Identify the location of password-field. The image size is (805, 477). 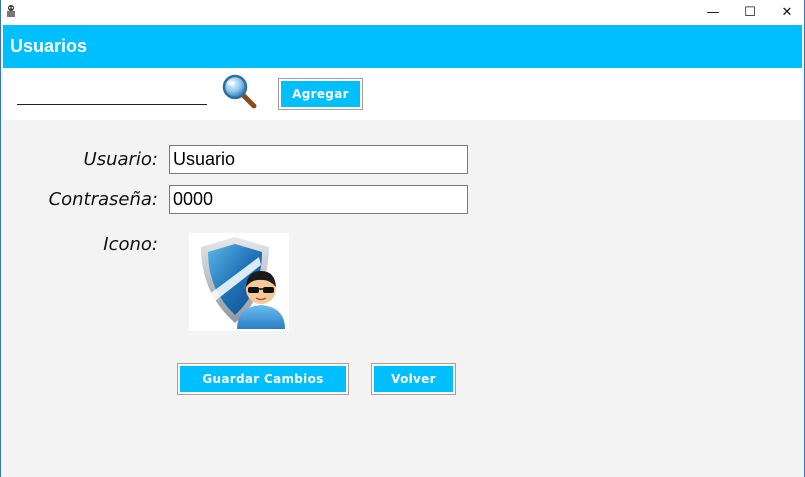
(318, 199).